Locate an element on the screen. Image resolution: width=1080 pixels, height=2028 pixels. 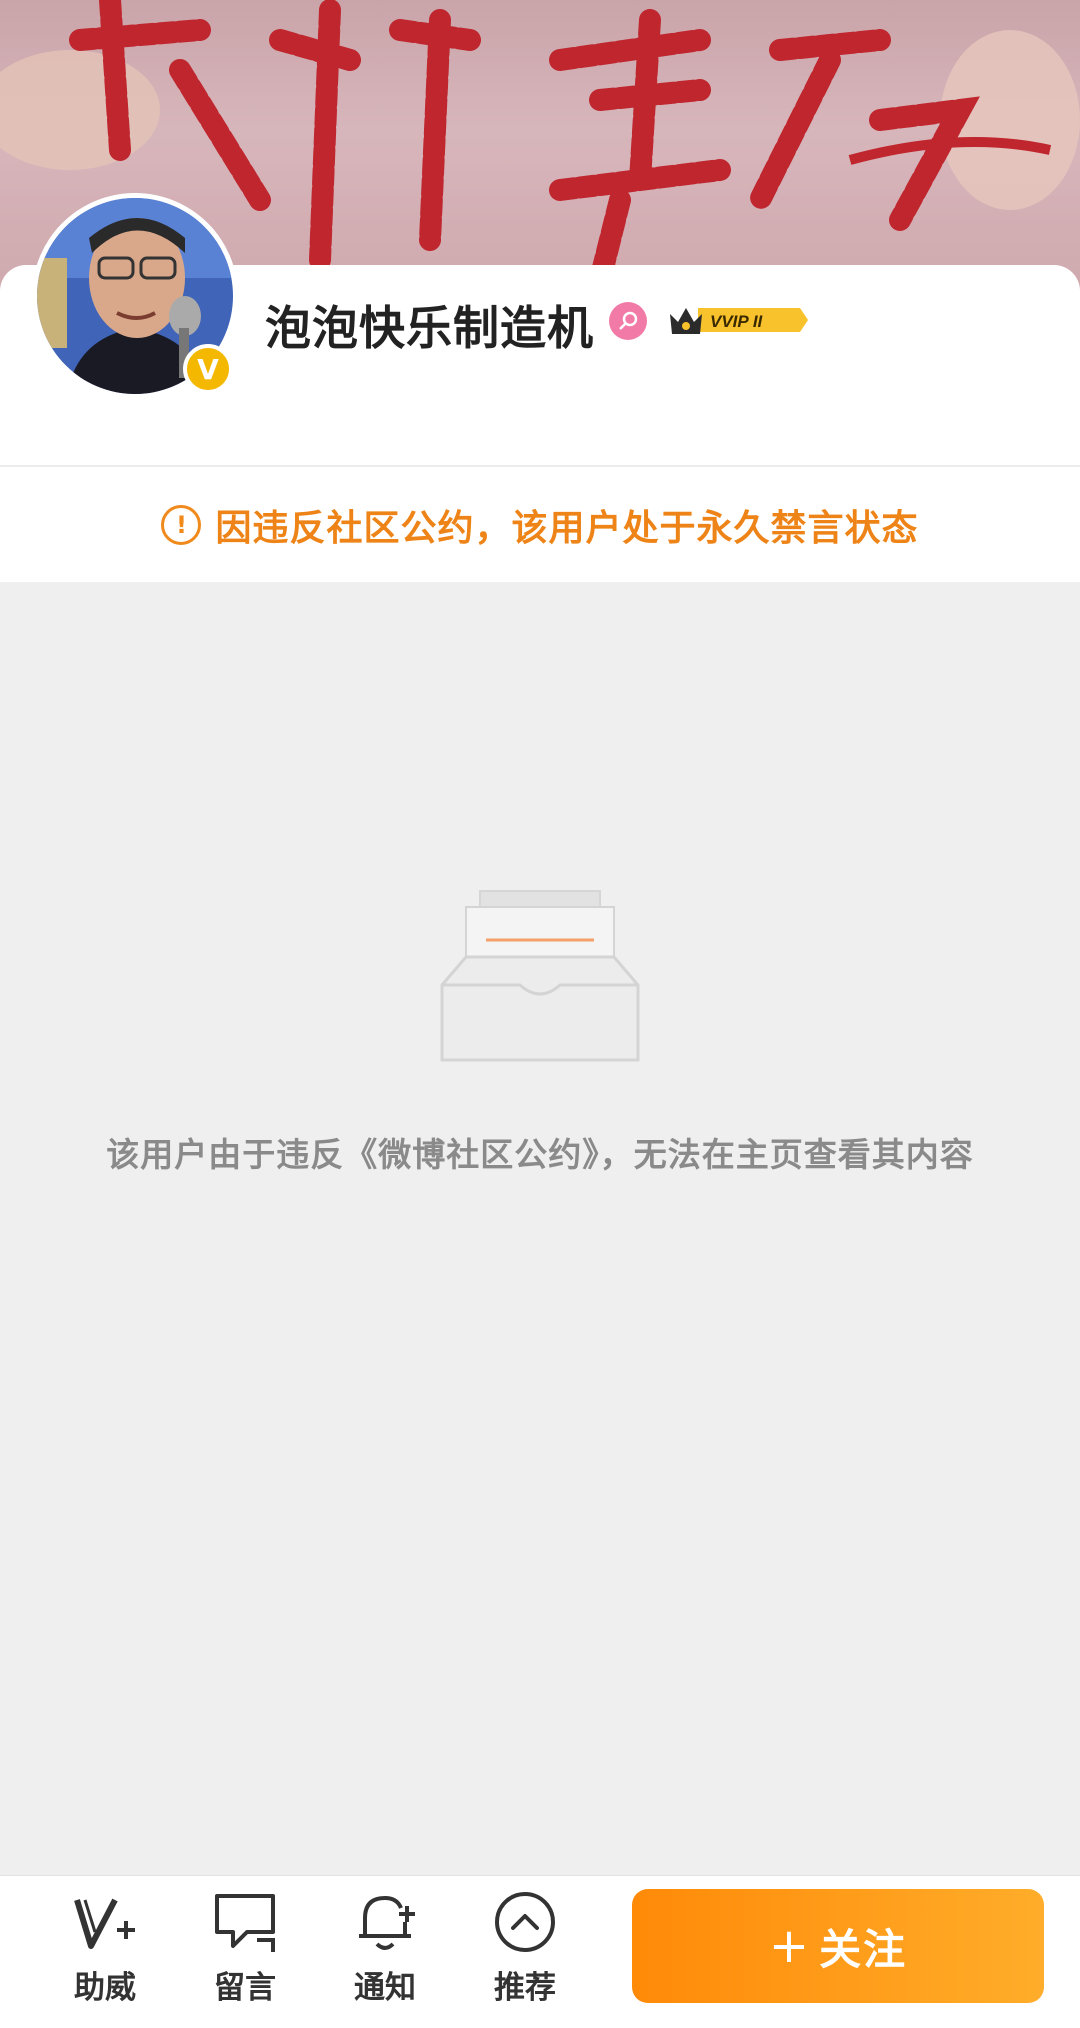
tab-recommend-label: 推荐 is located at coordinates (525, 1988).